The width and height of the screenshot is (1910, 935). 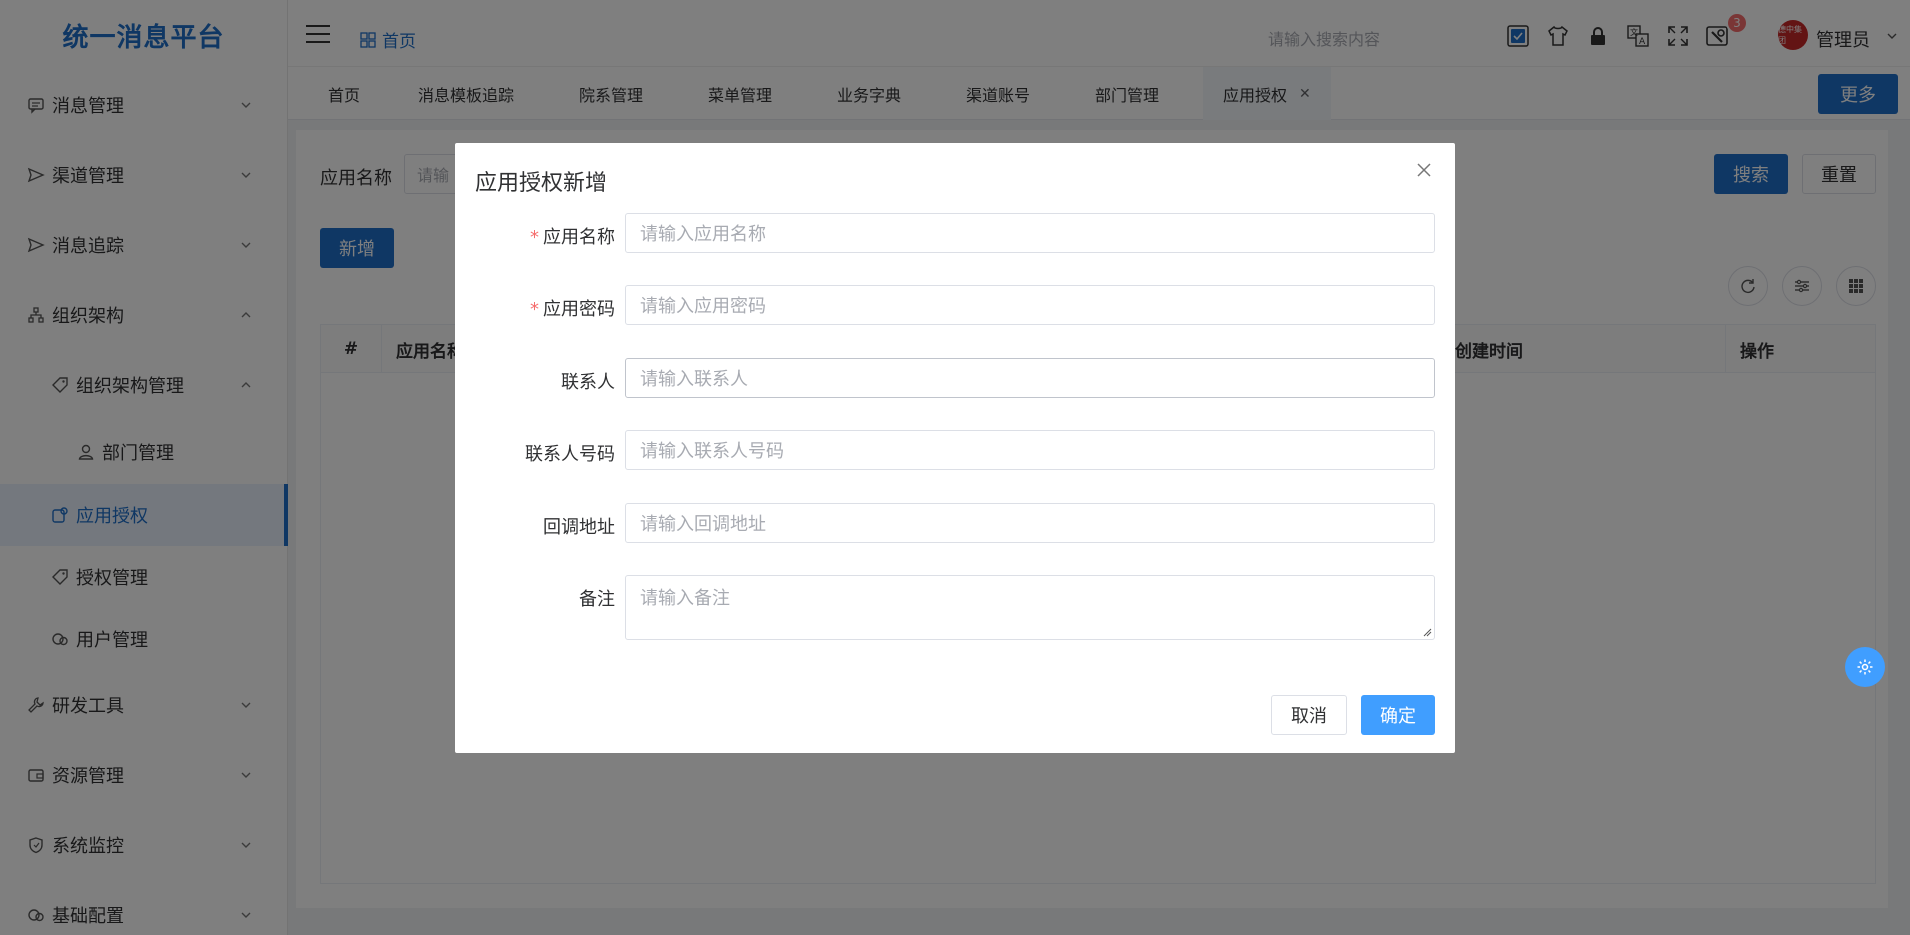 I want to click on gear-icon, so click(x=1865, y=667).